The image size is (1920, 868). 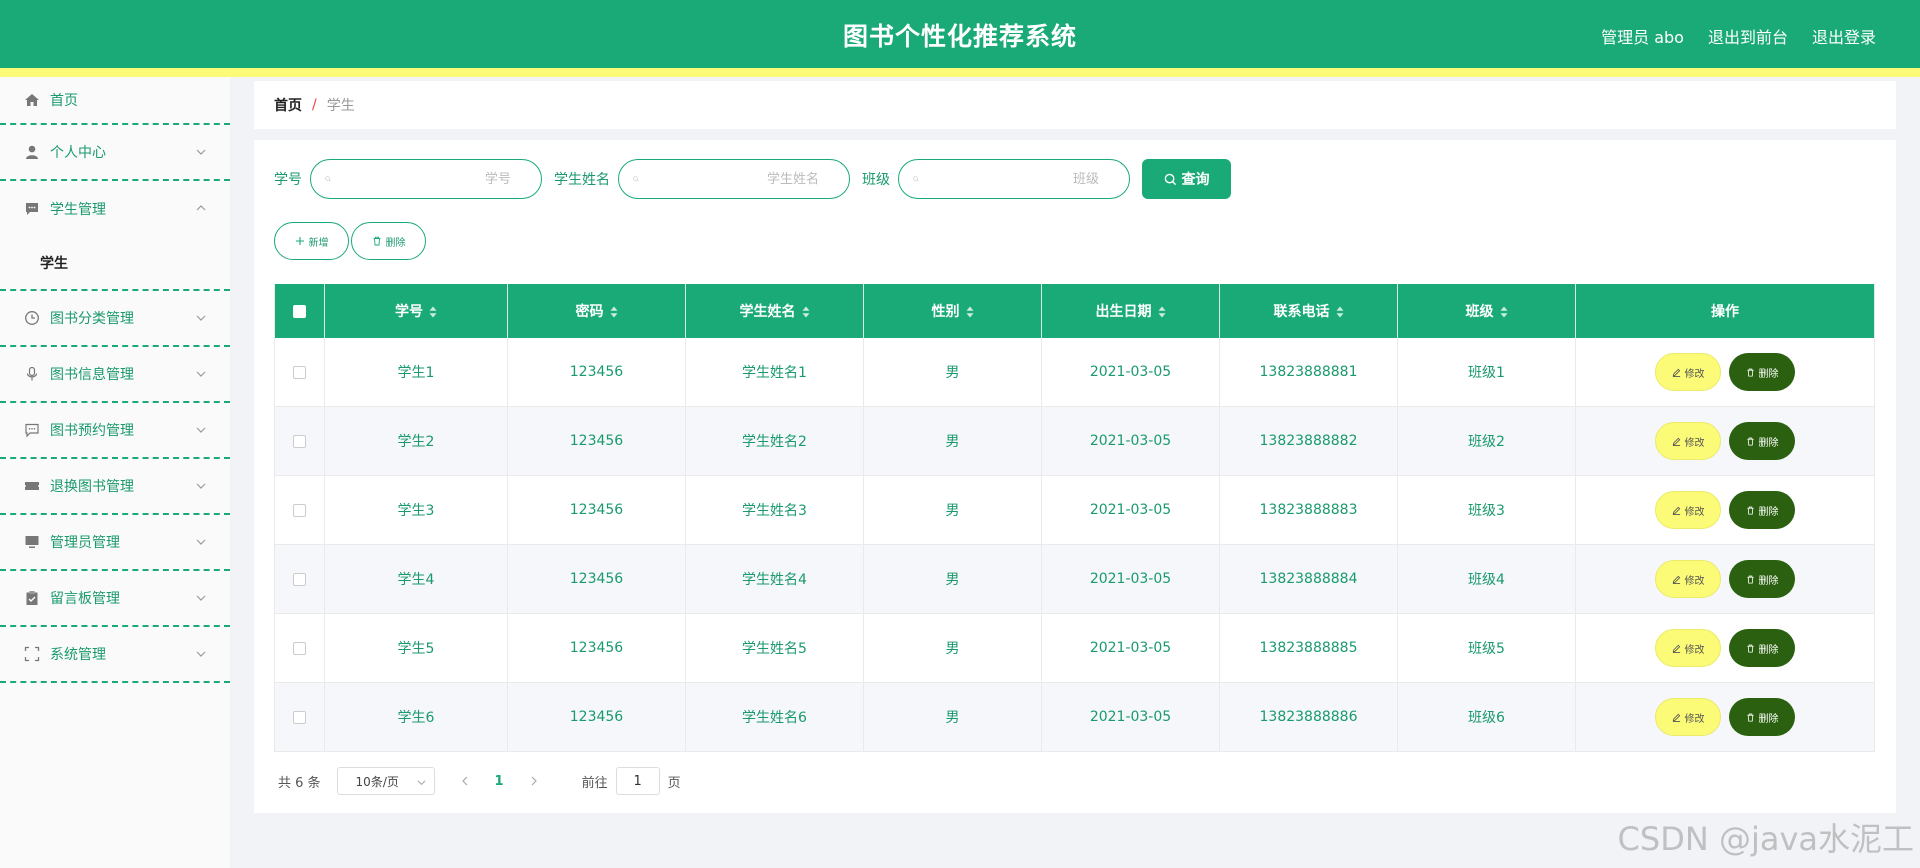 I want to click on student-no-label: 学号, so click(x=288, y=180).